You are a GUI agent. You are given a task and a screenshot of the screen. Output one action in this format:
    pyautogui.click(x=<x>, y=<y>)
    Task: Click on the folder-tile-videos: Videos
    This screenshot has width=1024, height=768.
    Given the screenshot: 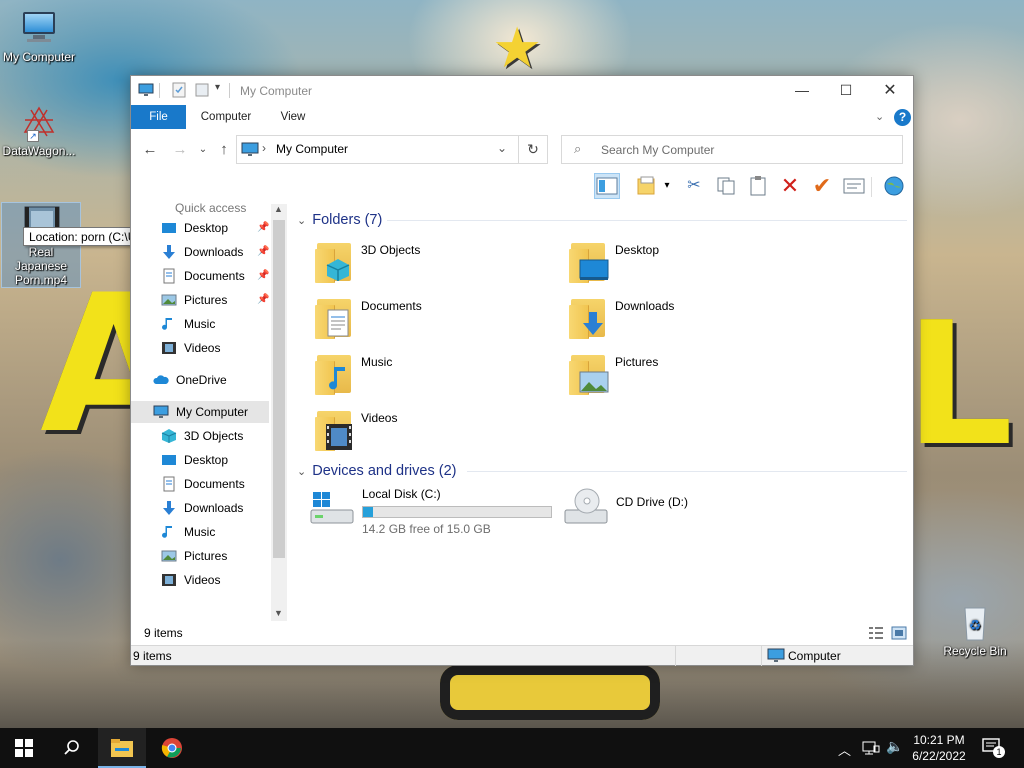 What is the action you would take?
    pyautogui.click(x=433, y=433)
    